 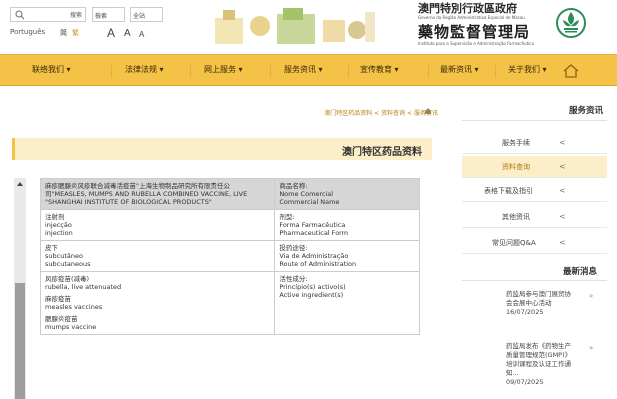 I want to click on table-cell-label: 商品名称: Nome Comercial Commercial Name, so click(x=347, y=194).